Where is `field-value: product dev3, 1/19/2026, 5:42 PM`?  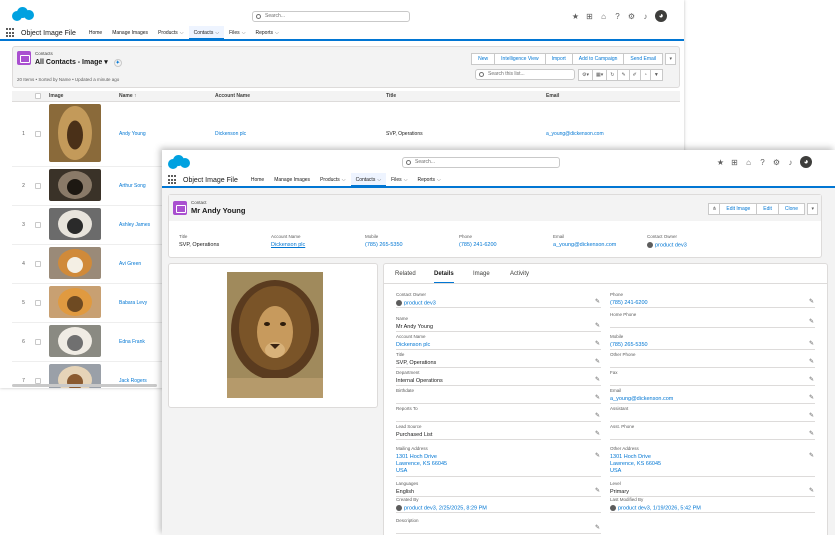
field-value: product dev3, 1/19/2026, 5:42 PM is located at coordinates (655, 508).